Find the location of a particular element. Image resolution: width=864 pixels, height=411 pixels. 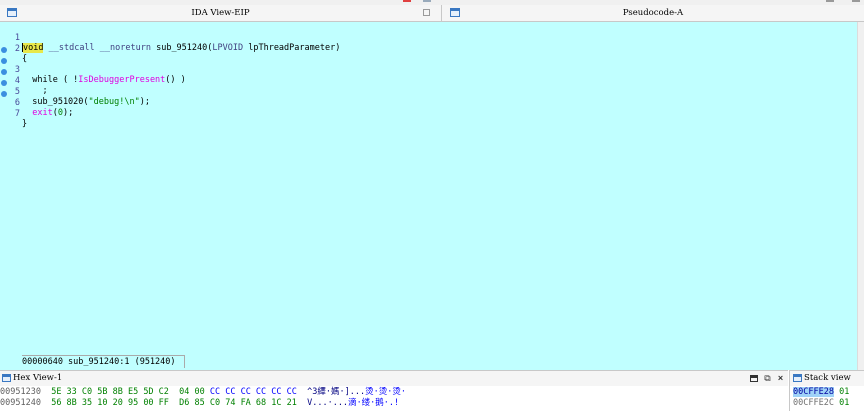

hex-address: 00951230 is located at coordinates (20, 392).